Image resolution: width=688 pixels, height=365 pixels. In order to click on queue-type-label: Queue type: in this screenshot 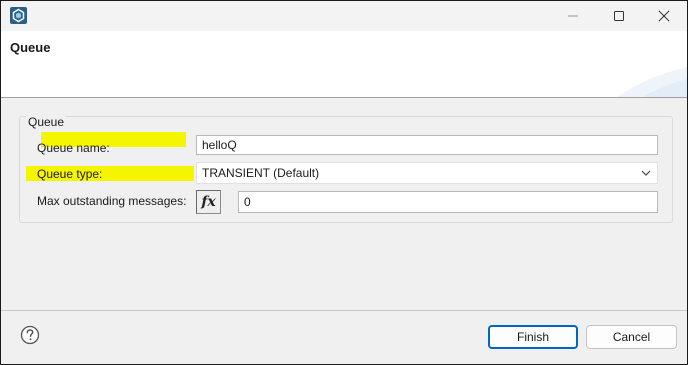, I will do `click(70, 174)`.